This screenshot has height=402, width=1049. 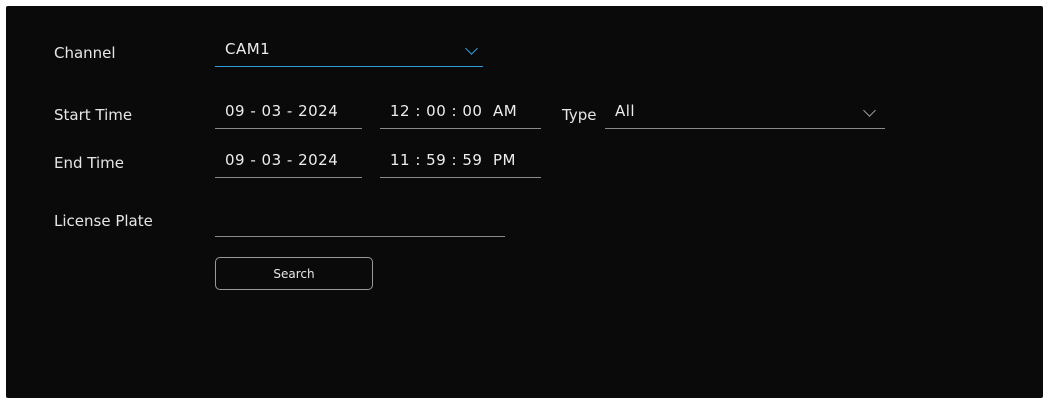 I want to click on start-time-field: 12 : 00 : 00 AM, so click(x=460, y=111).